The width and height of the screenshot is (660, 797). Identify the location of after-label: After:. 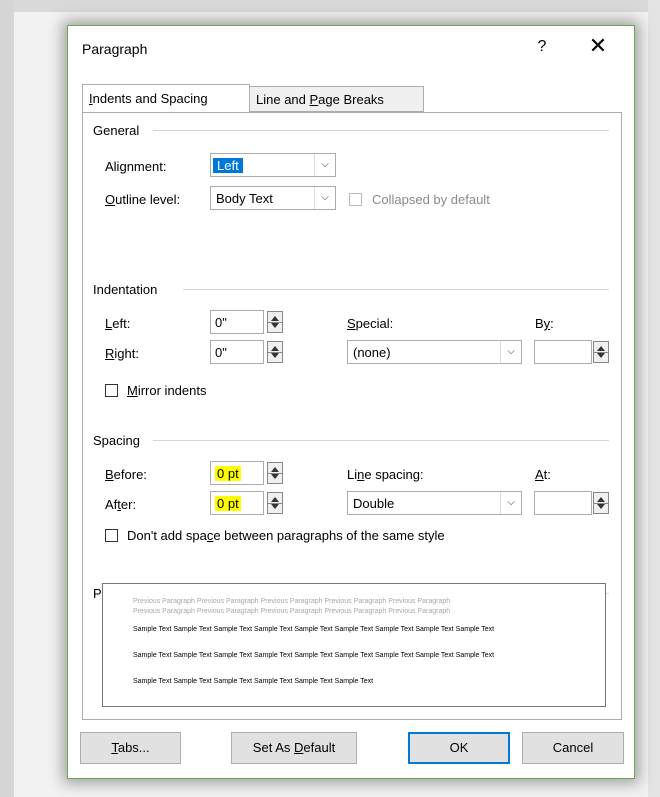
(121, 504).